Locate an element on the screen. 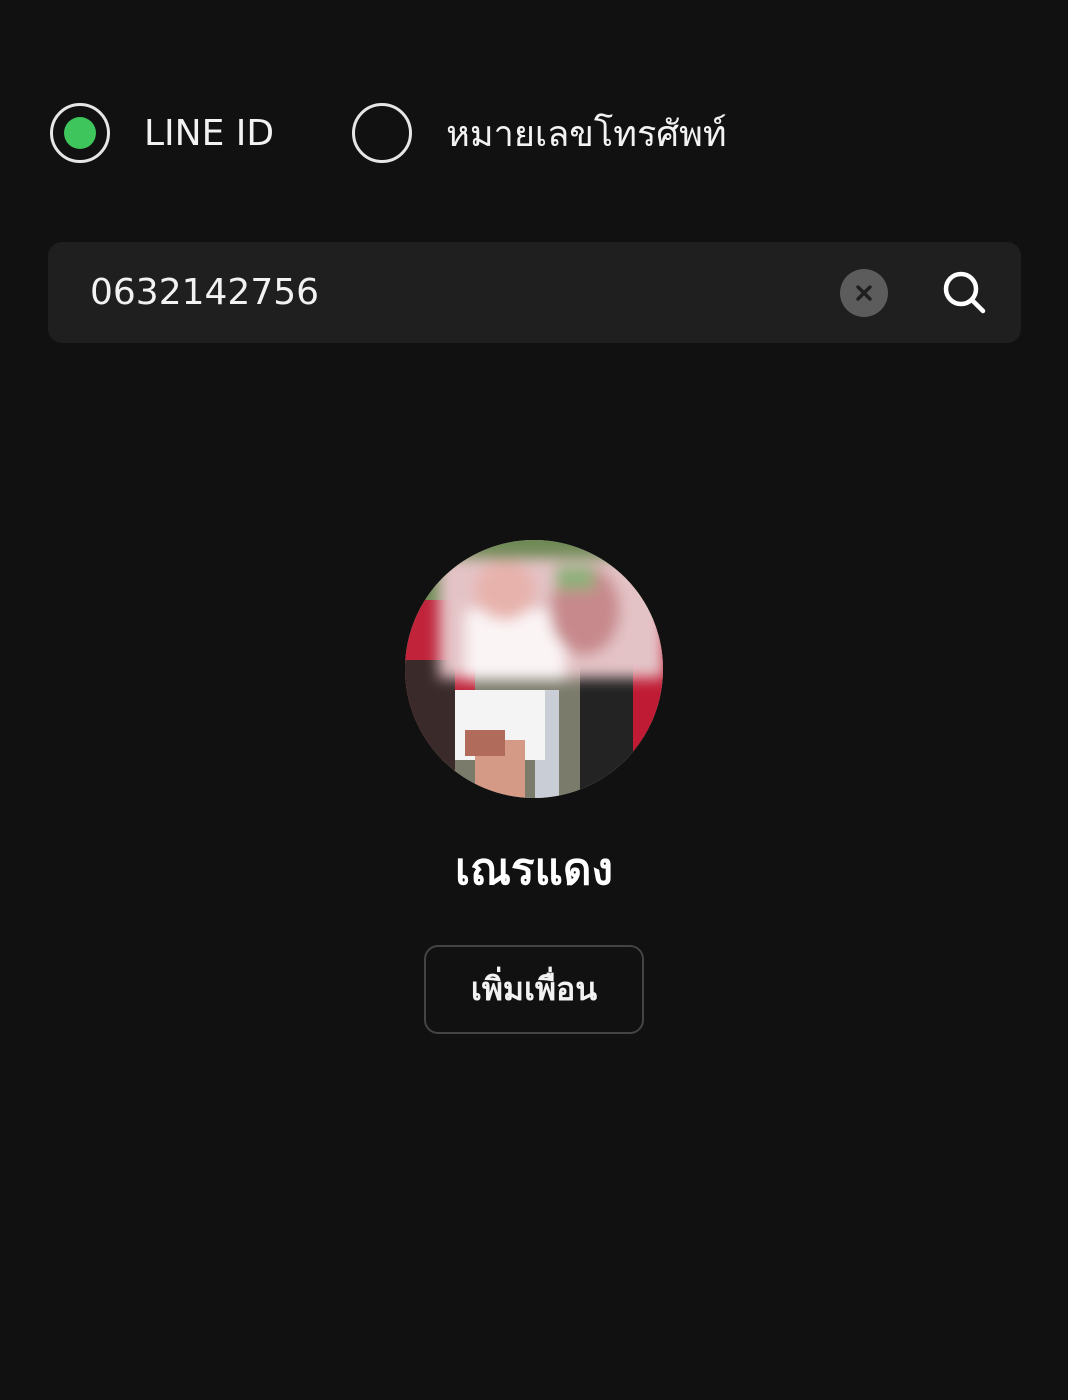 This screenshot has height=1400, width=1068. radio-option-phone-number: หมายเลขโทรศัพท์ is located at coordinates (539, 133).